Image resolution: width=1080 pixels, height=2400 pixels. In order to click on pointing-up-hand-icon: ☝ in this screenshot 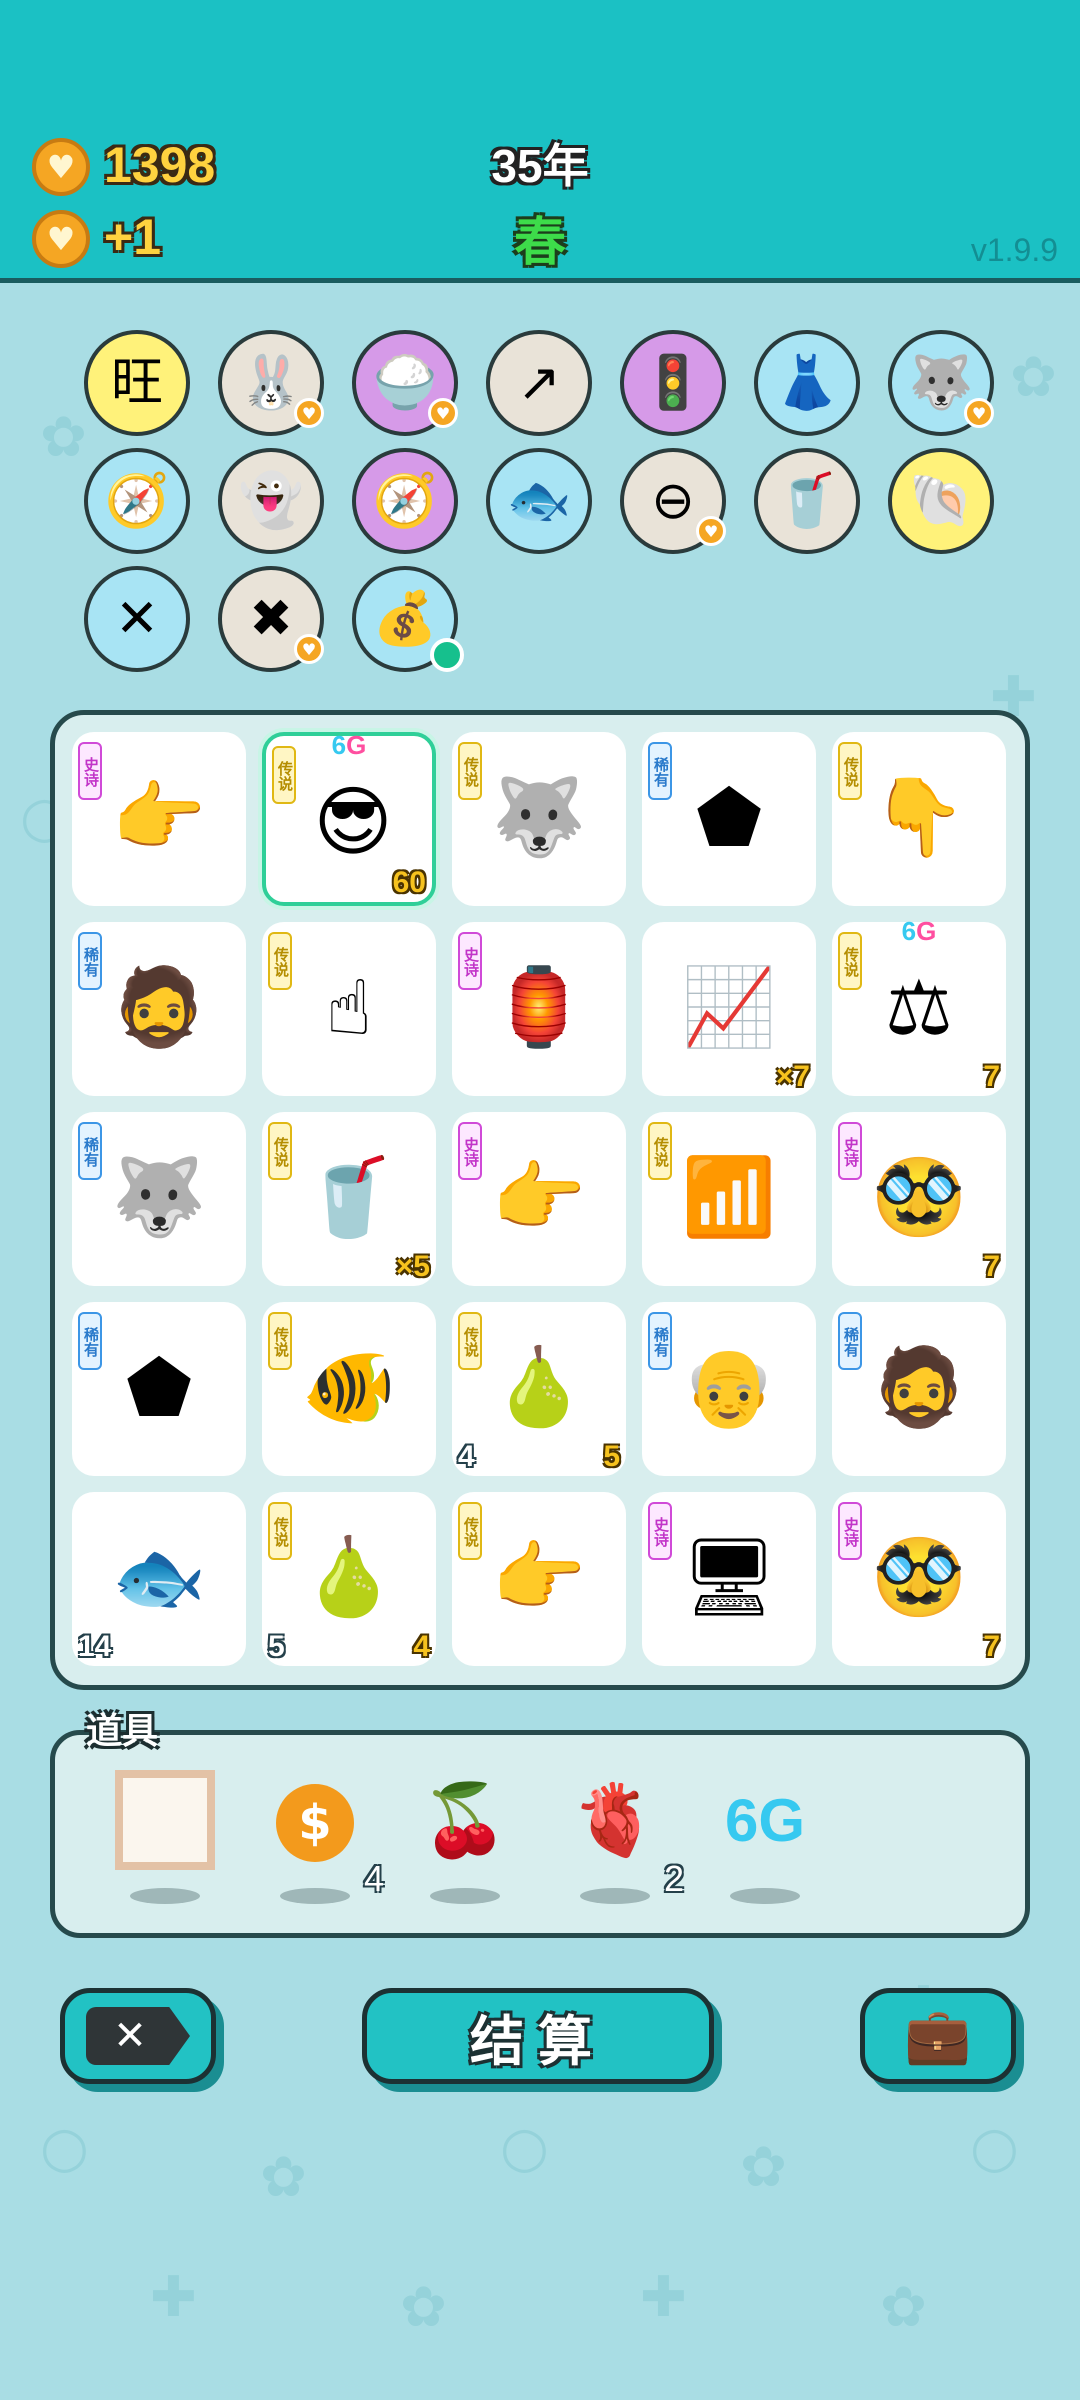, I will do `click(349, 1007)`.